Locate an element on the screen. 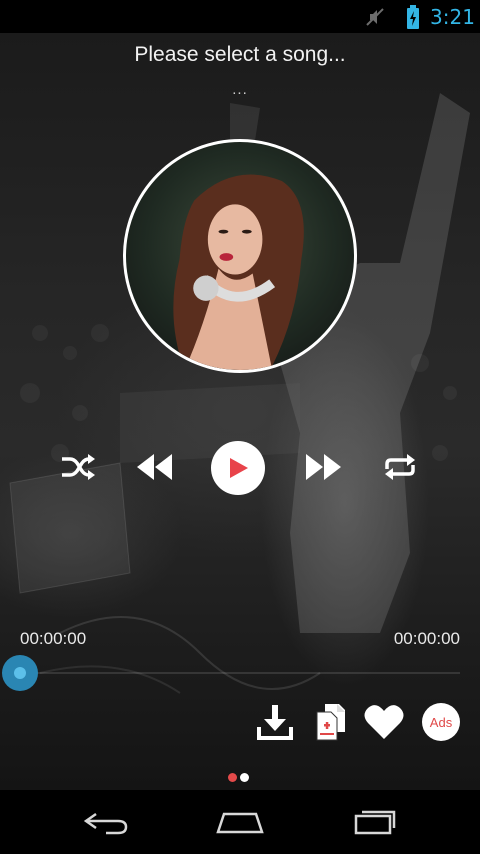 This screenshot has height=854, width=480. playback-controls is located at coordinates (240, 467).